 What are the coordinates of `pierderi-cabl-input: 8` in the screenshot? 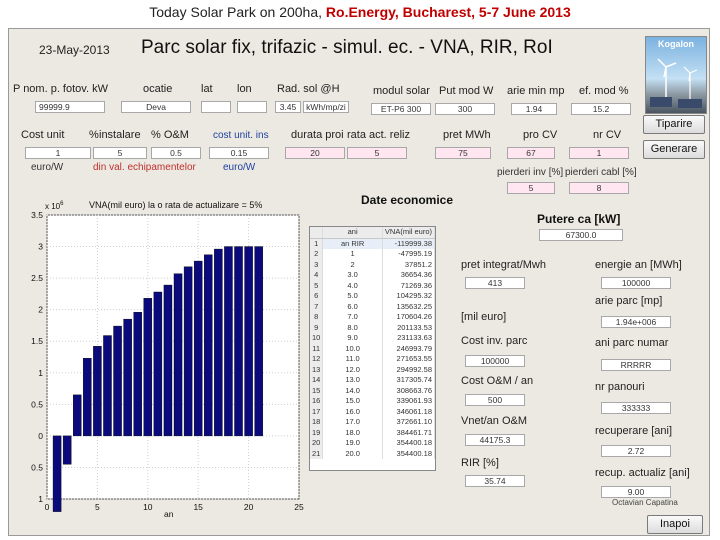 It's located at (599, 188).